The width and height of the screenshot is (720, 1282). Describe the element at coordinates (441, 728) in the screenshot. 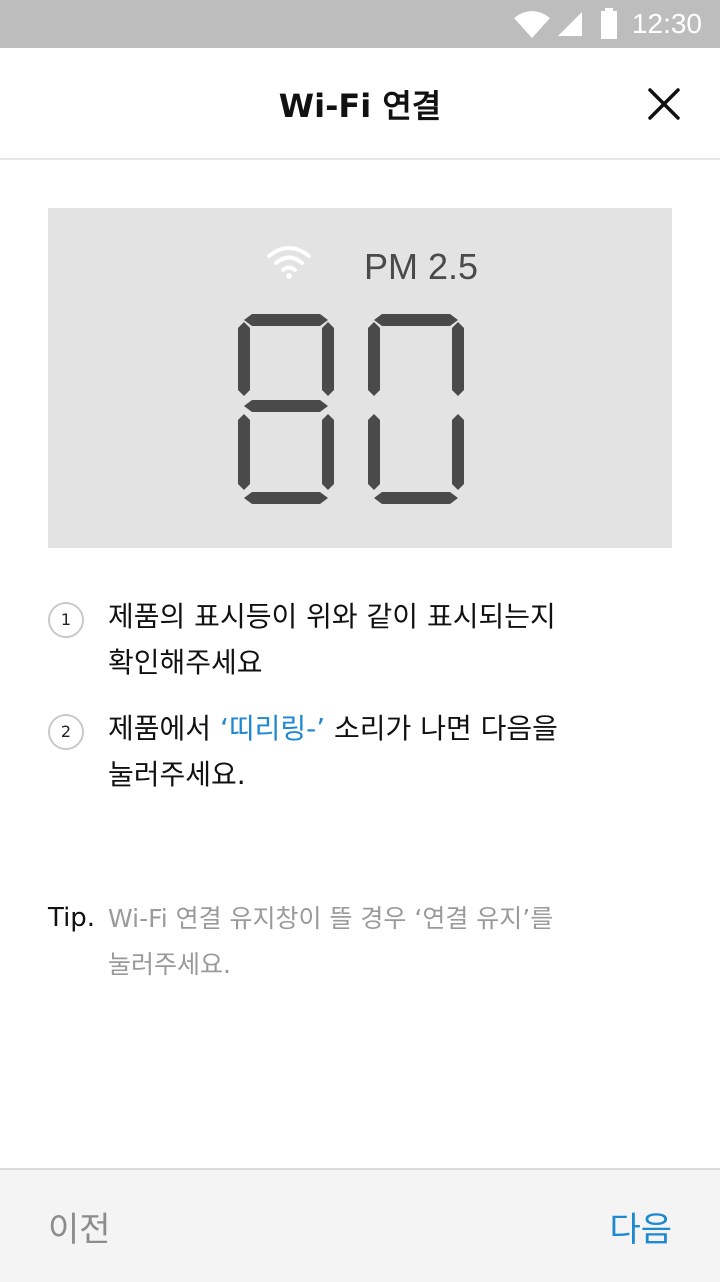

I see `step-text-suffix: 소리가 나면 다음을` at that location.